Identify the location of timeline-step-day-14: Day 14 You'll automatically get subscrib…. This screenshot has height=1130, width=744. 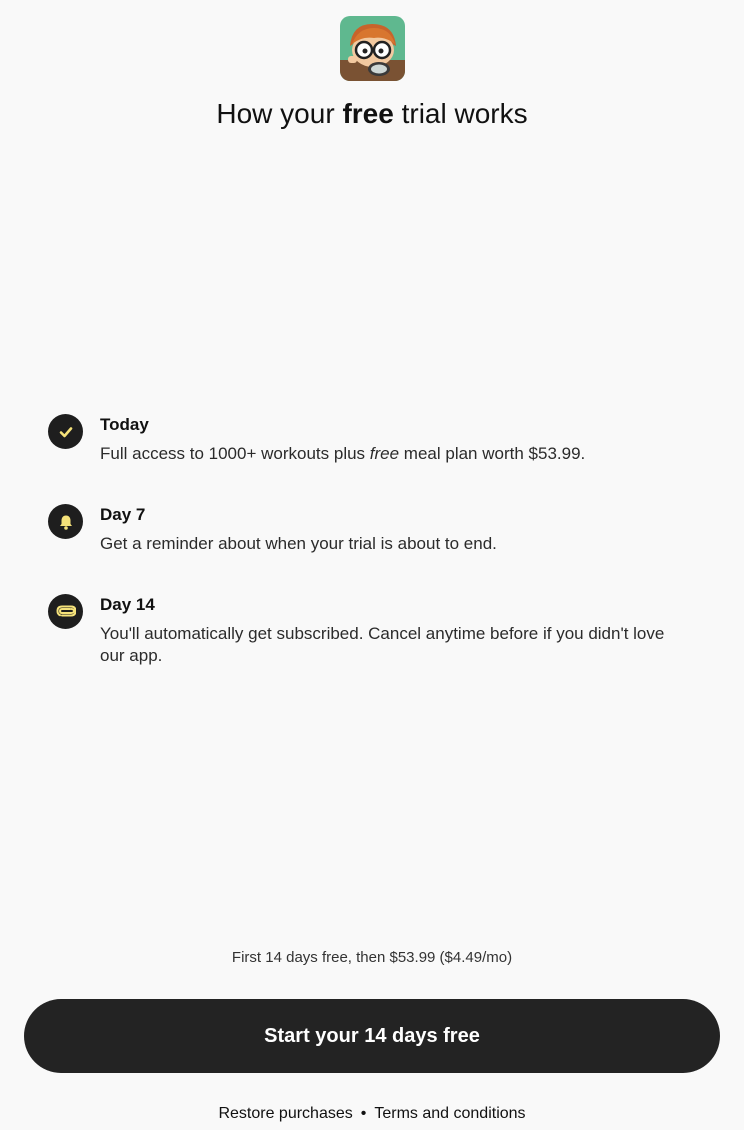
(368, 630).